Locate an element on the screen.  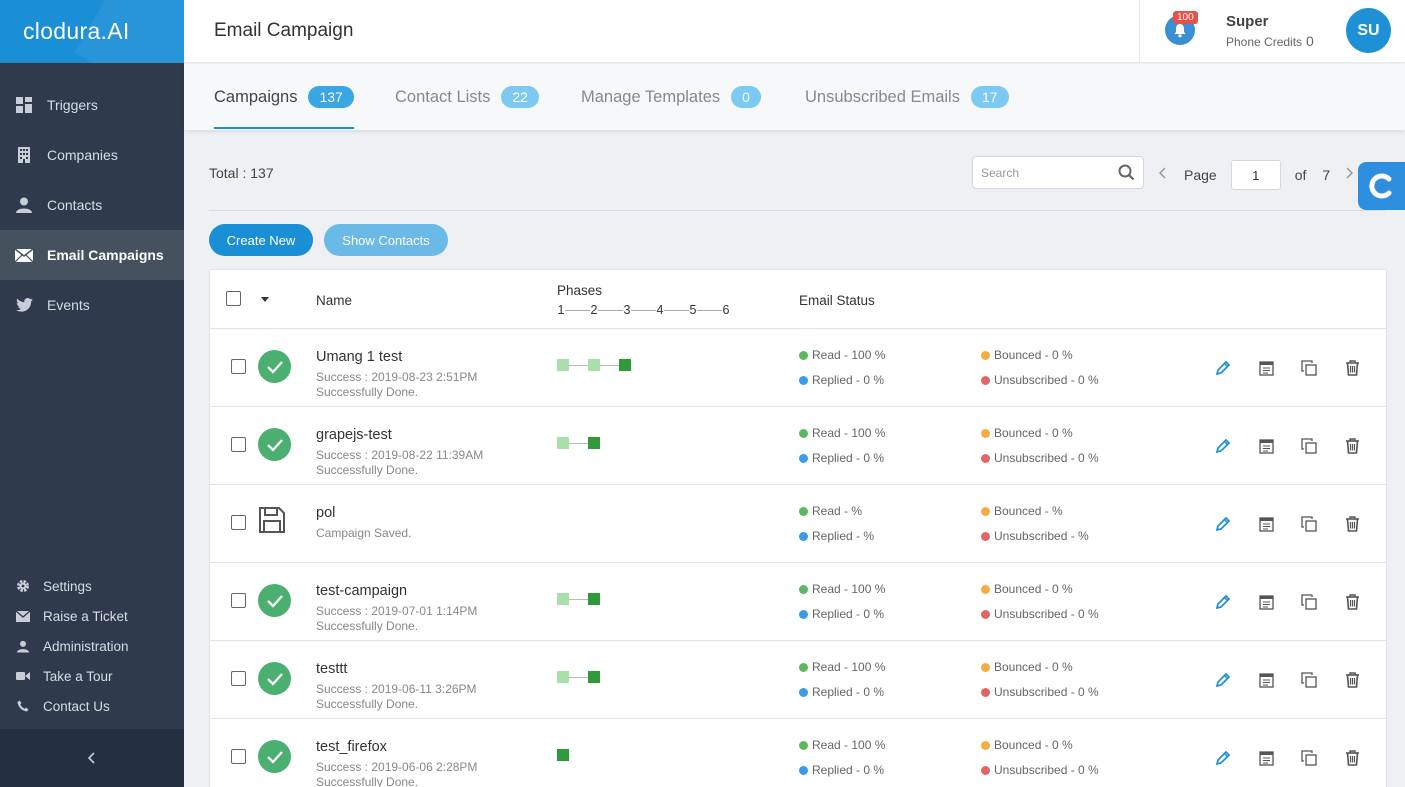
read-stat: Read - 100 % is located at coordinates (842, 433).